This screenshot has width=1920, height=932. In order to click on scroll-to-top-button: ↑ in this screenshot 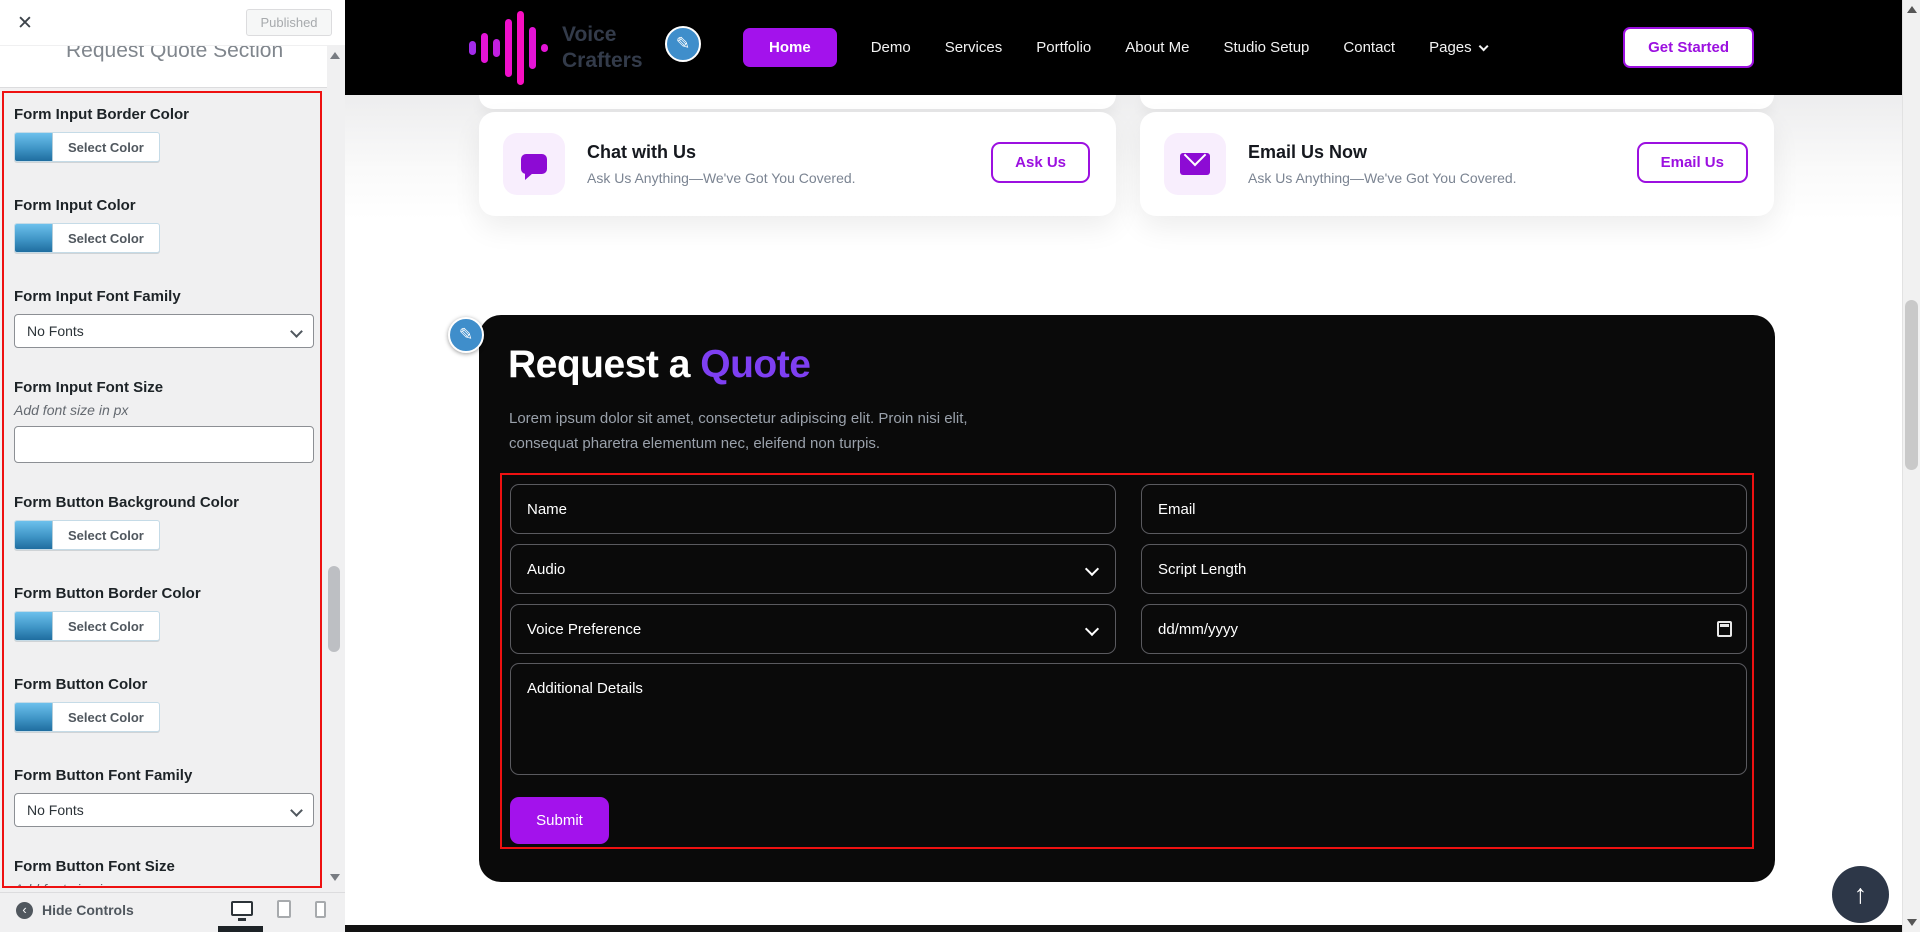, I will do `click(1860, 894)`.